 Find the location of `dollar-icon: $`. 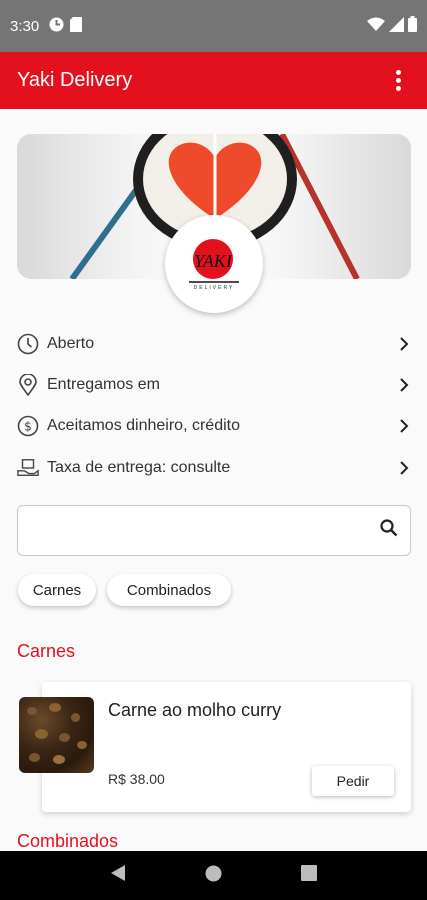

dollar-icon: $ is located at coordinates (28, 426).